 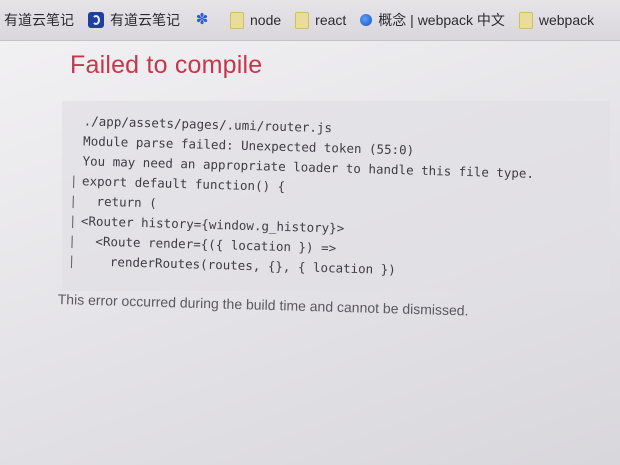 What do you see at coordinates (331, 20) in the screenshot?
I see `bookmark-label: react` at bounding box center [331, 20].